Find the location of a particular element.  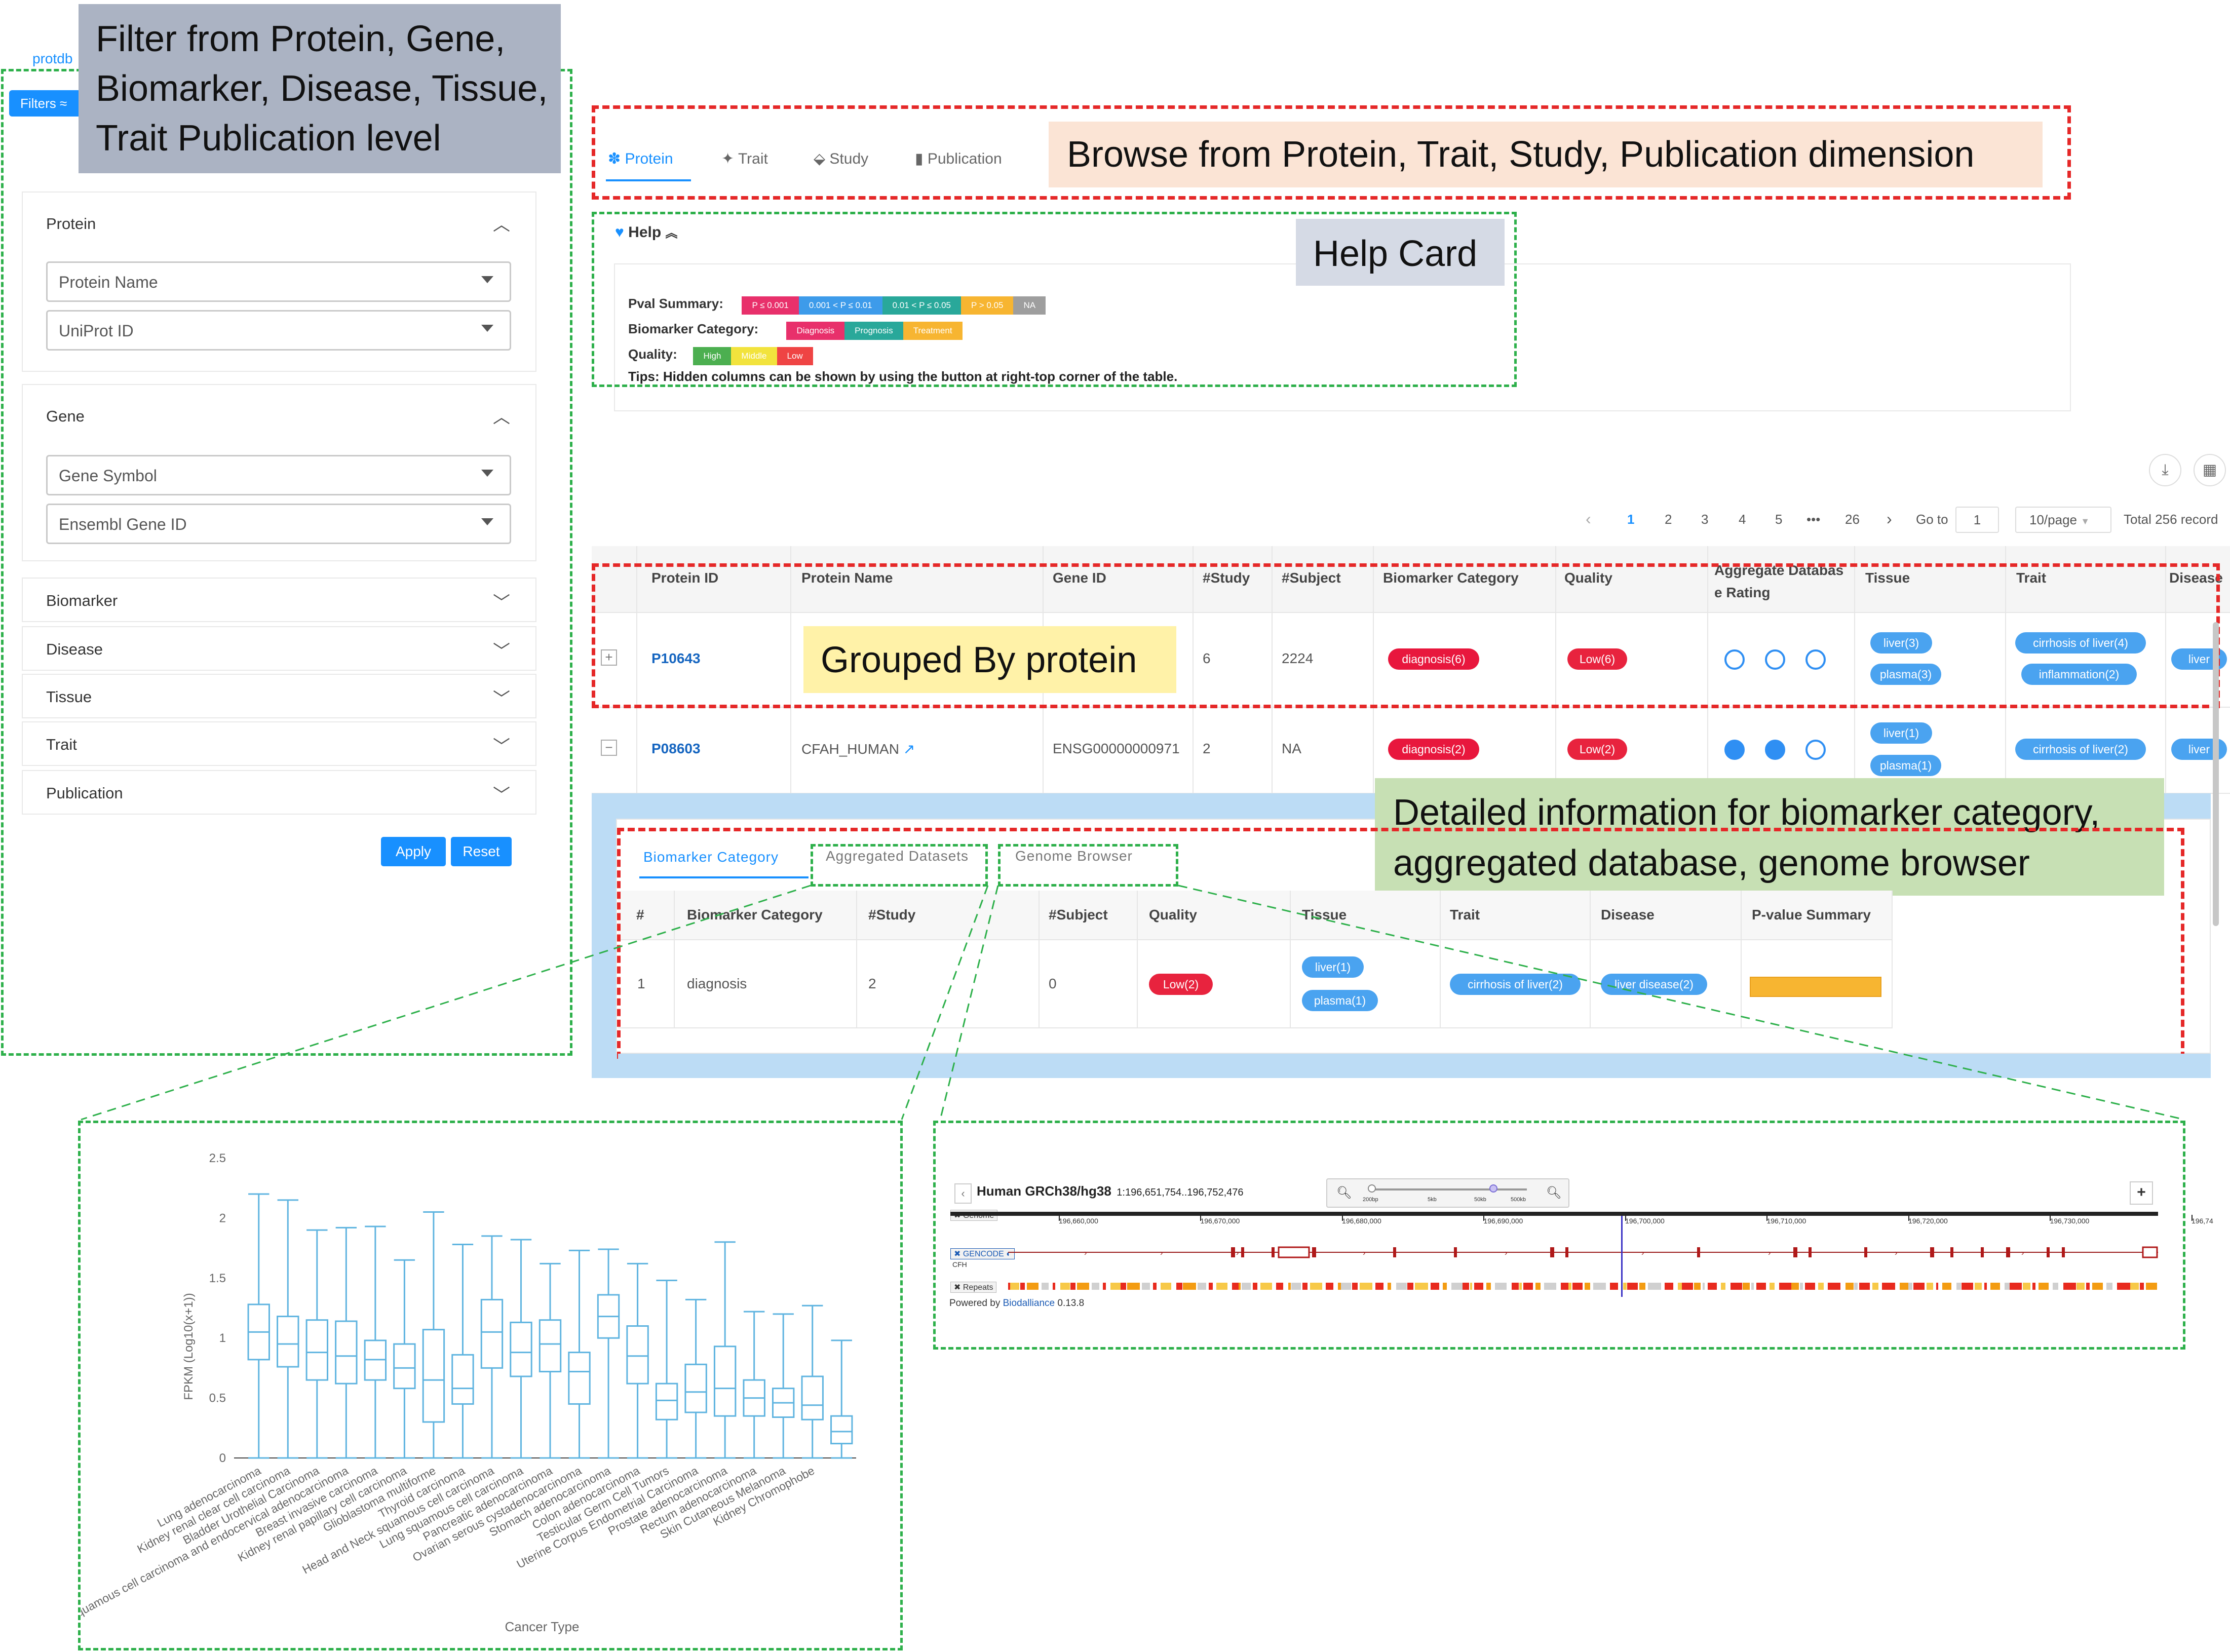

page-2: 2 is located at coordinates (1668, 520).